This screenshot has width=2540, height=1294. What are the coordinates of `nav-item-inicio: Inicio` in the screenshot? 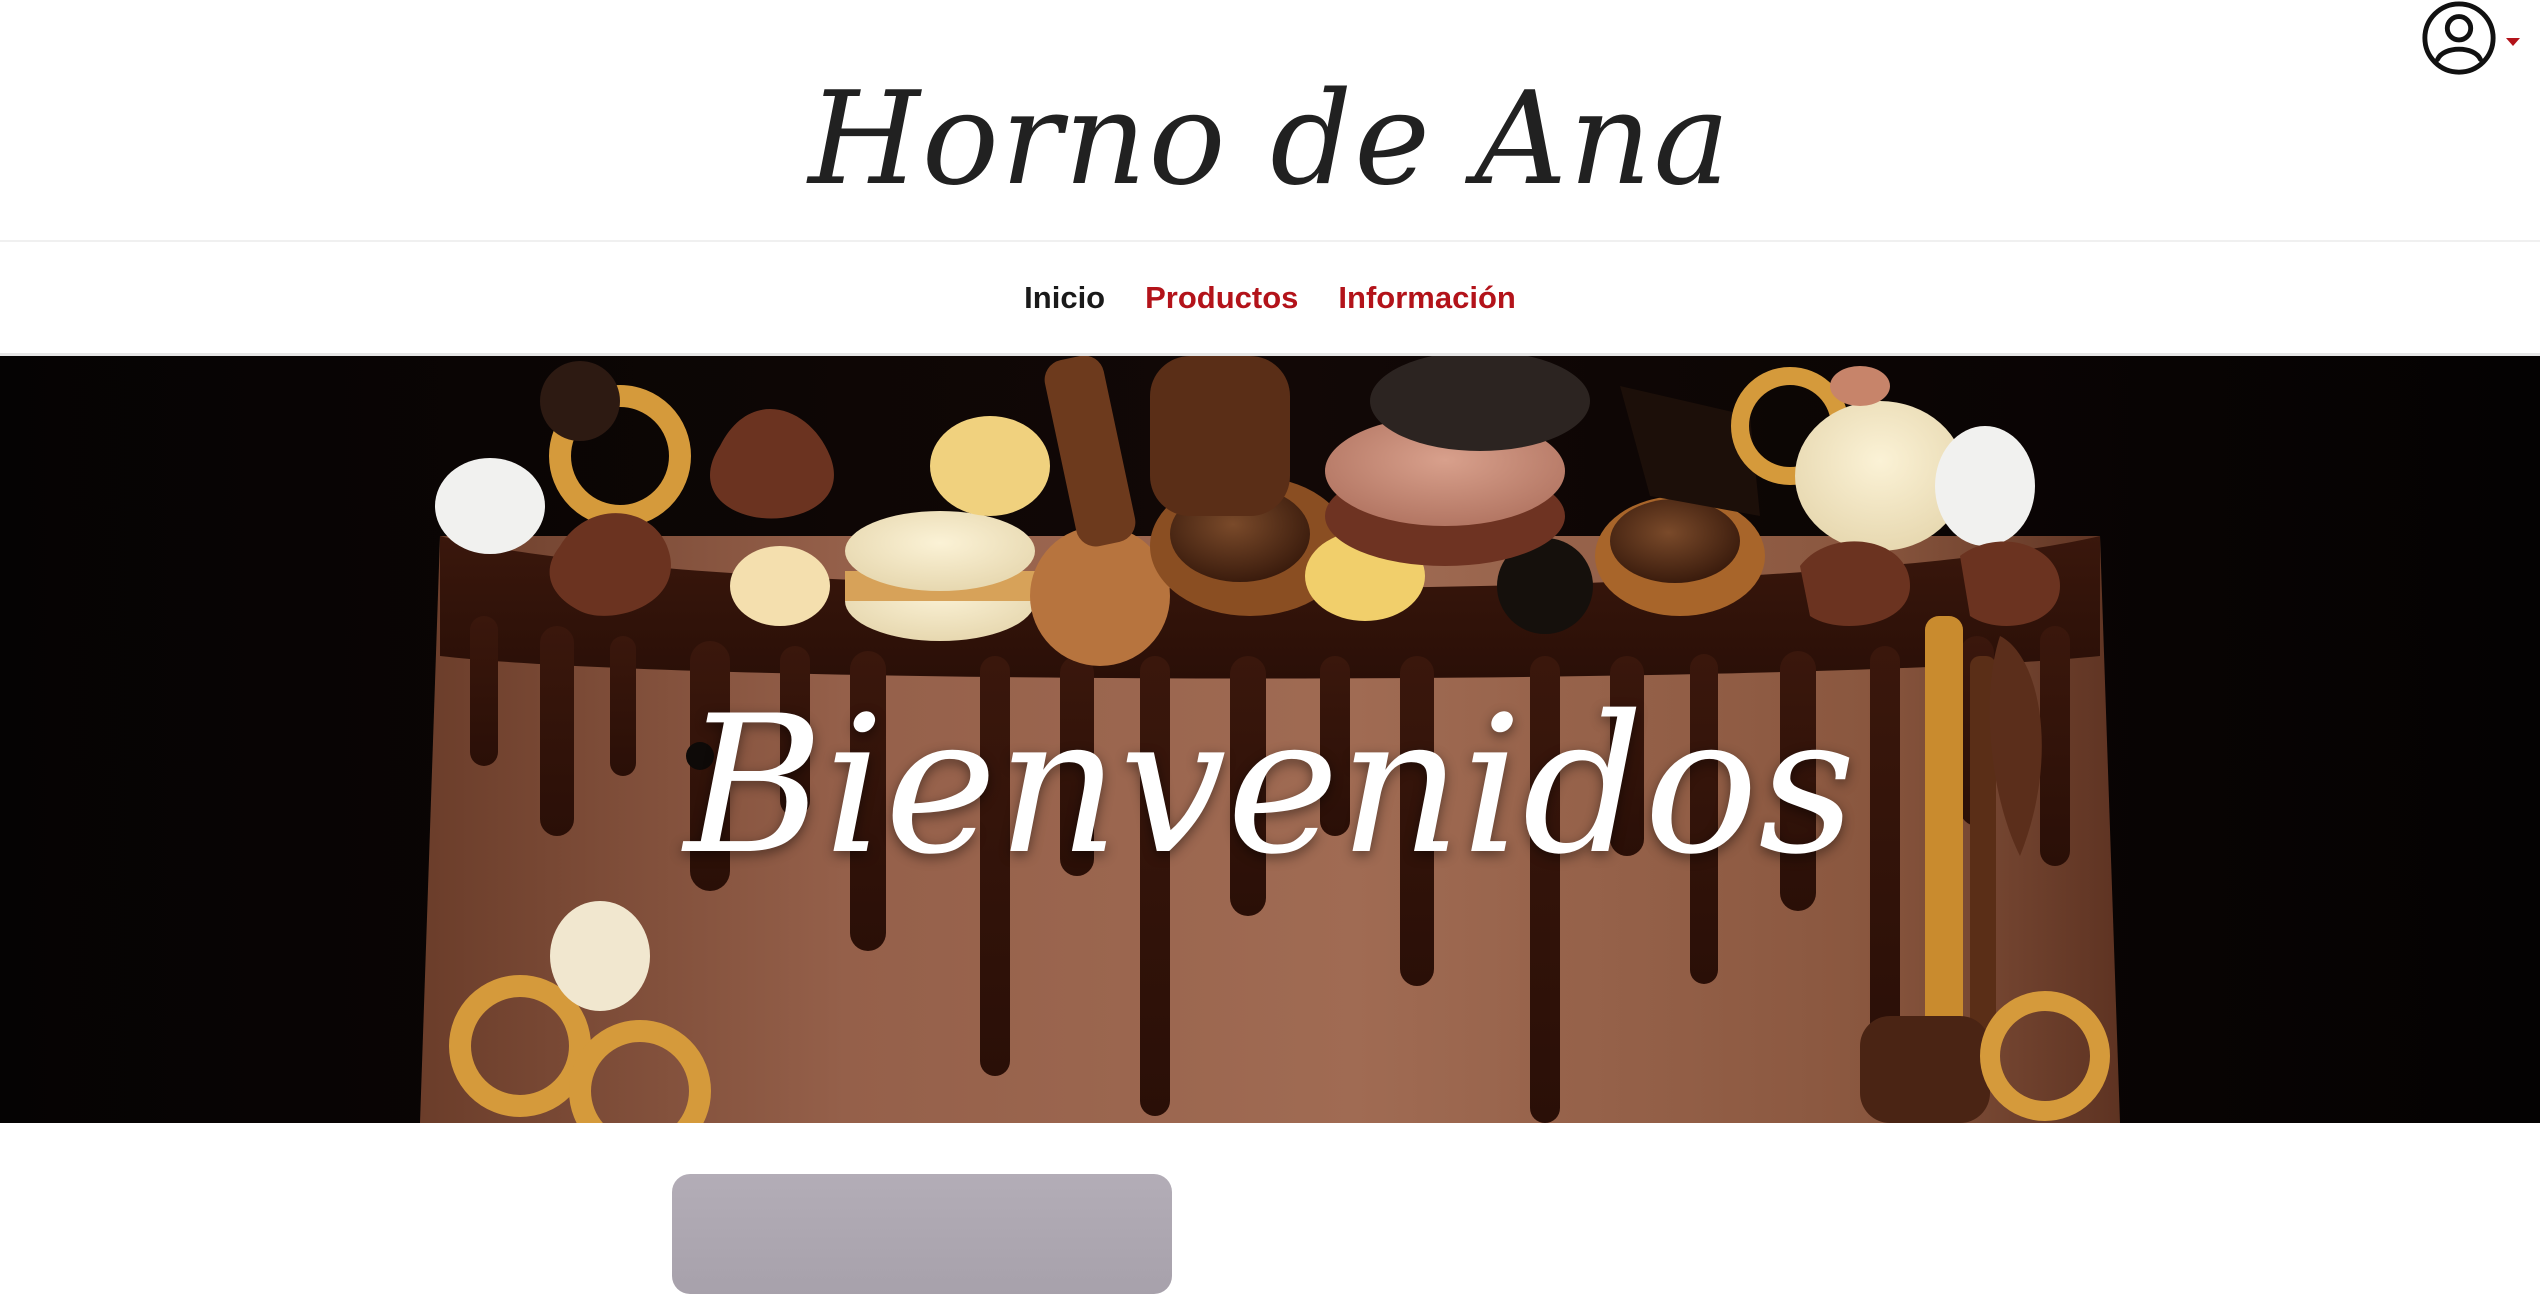 It's located at (1064, 298).